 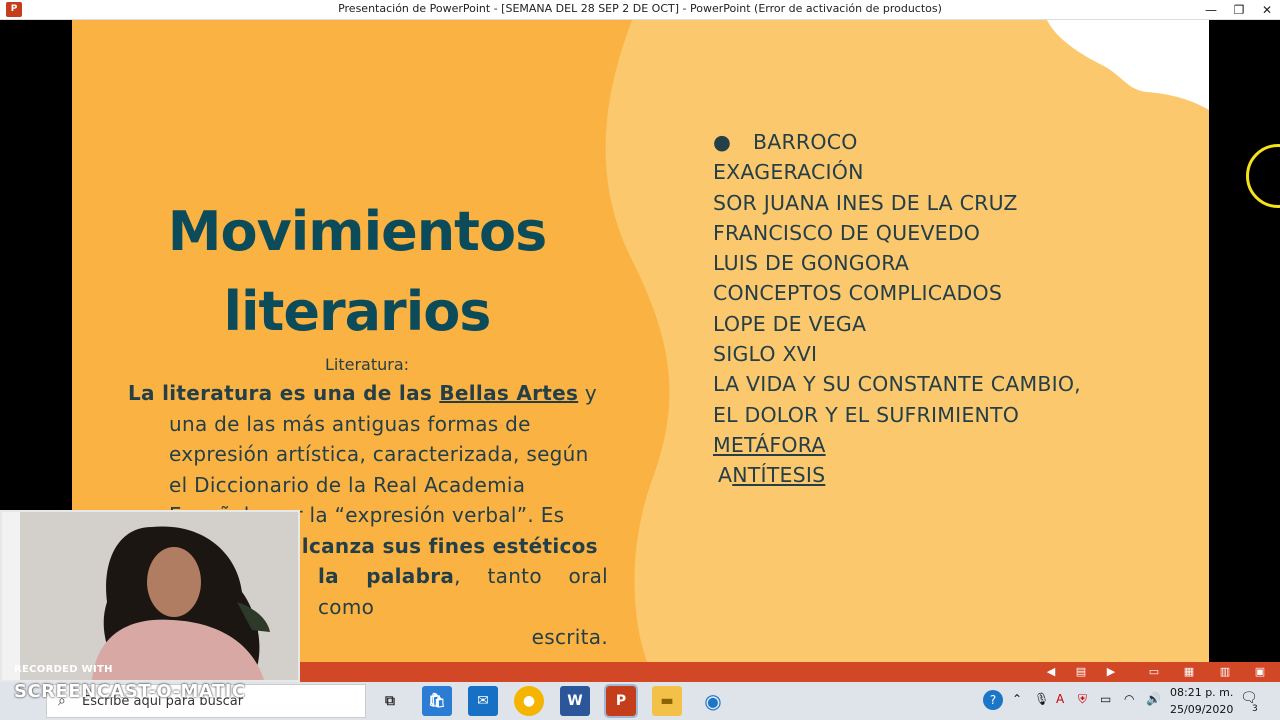 I want to click on reading-view-icon: ▥, so click(x=1225, y=672).